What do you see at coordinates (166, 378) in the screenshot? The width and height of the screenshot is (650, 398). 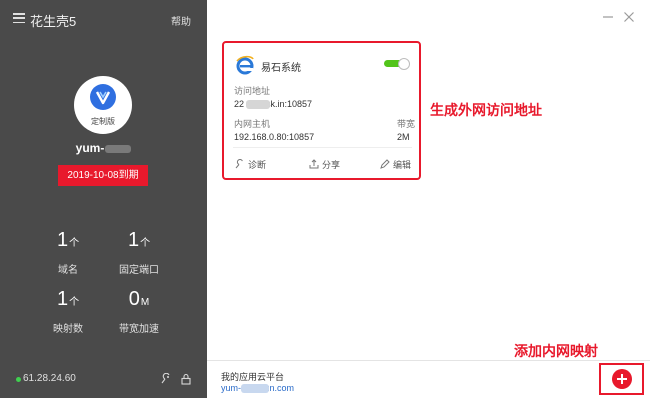 I see `diagnose-icon` at bounding box center [166, 378].